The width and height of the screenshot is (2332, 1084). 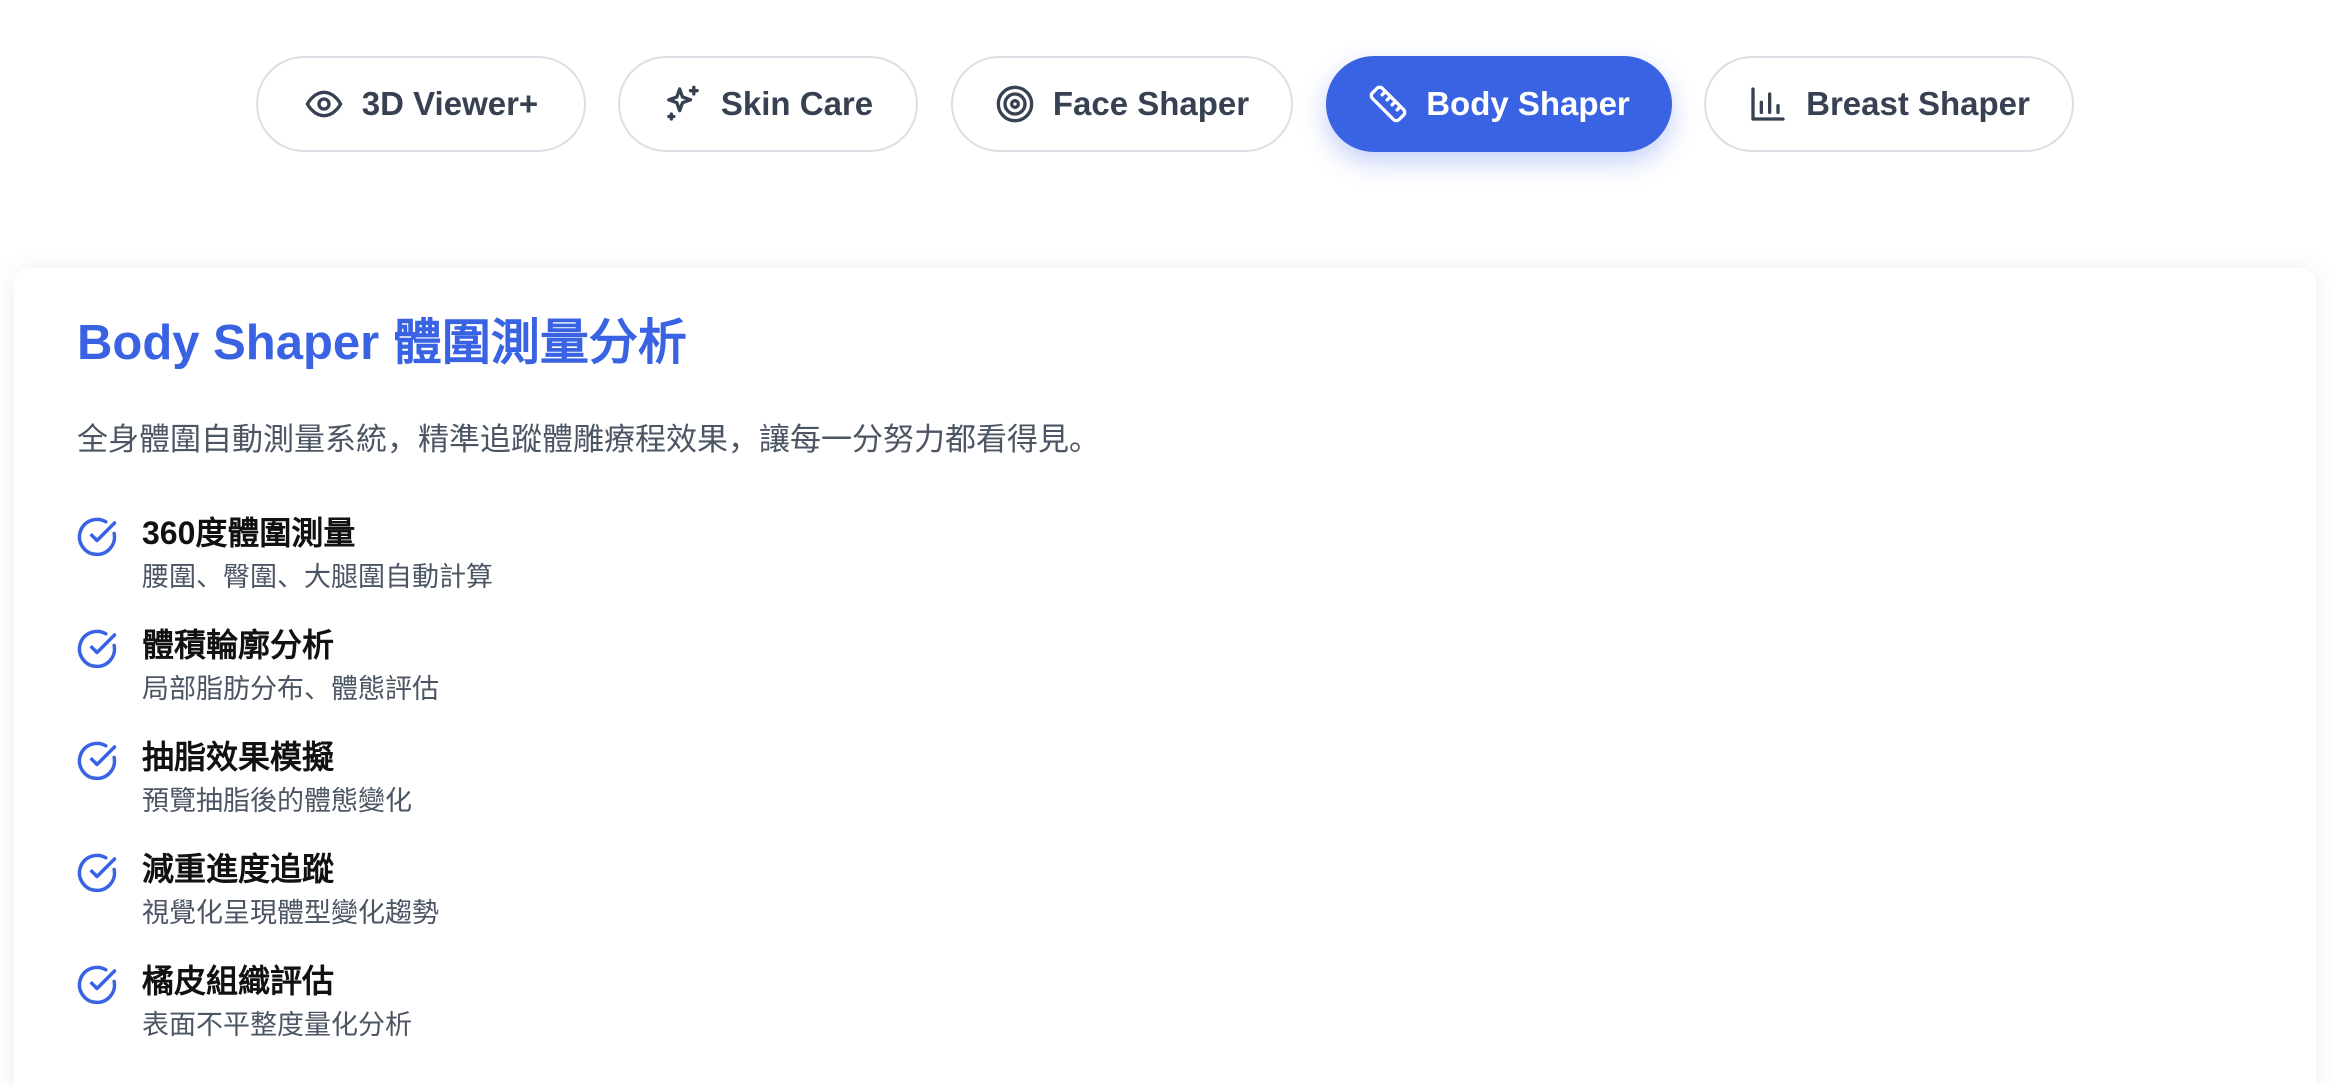 I want to click on tab-breast-shaper: Breast Shaper, so click(x=1889, y=104).